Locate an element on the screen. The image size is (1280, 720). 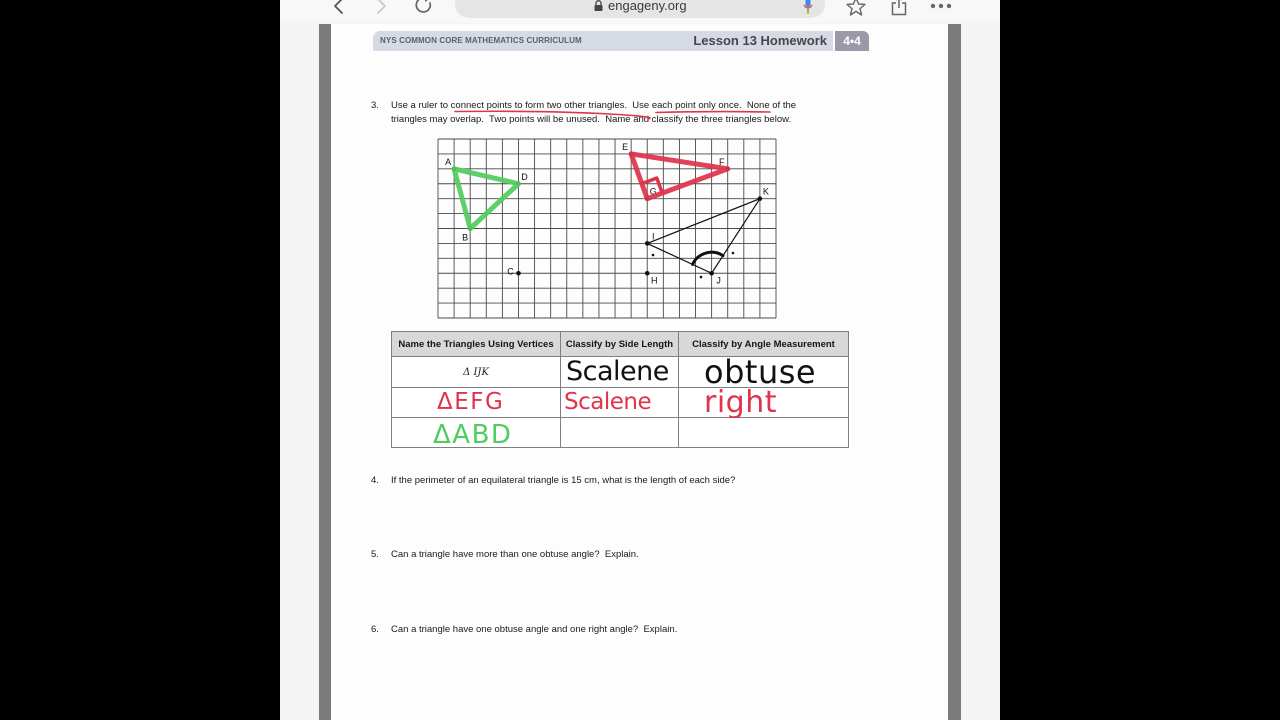
point-j is located at coordinates (711, 273).